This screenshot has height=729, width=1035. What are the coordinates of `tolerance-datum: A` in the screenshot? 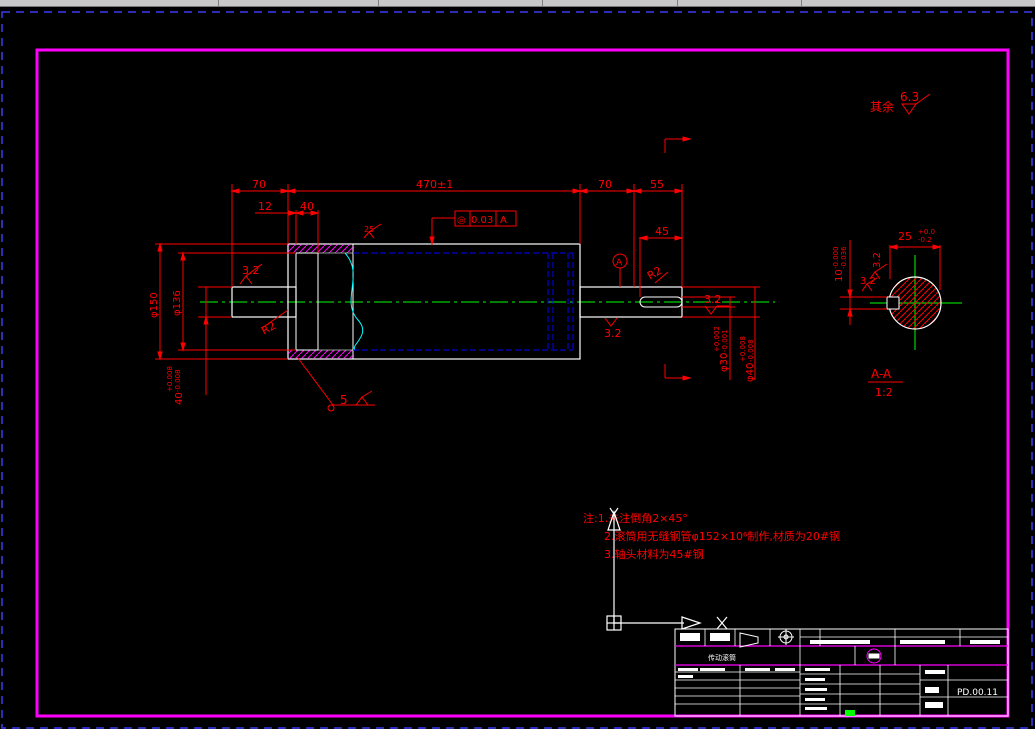 It's located at (503, 220).